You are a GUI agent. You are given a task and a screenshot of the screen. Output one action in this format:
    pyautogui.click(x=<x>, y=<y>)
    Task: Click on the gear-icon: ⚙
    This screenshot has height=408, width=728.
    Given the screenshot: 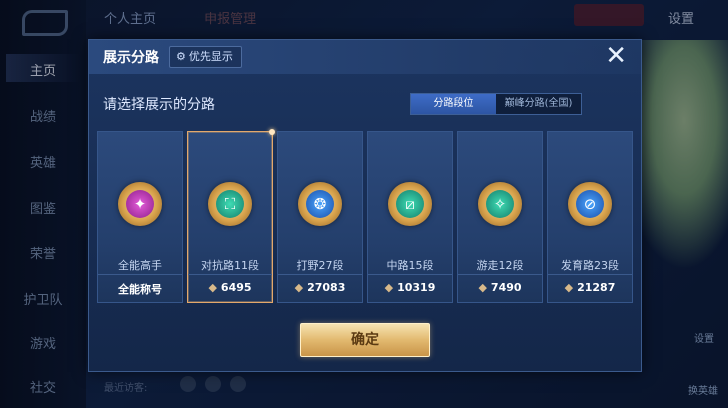 What is the action you would take?
    pyautogui.click(x=181, y=56)
    